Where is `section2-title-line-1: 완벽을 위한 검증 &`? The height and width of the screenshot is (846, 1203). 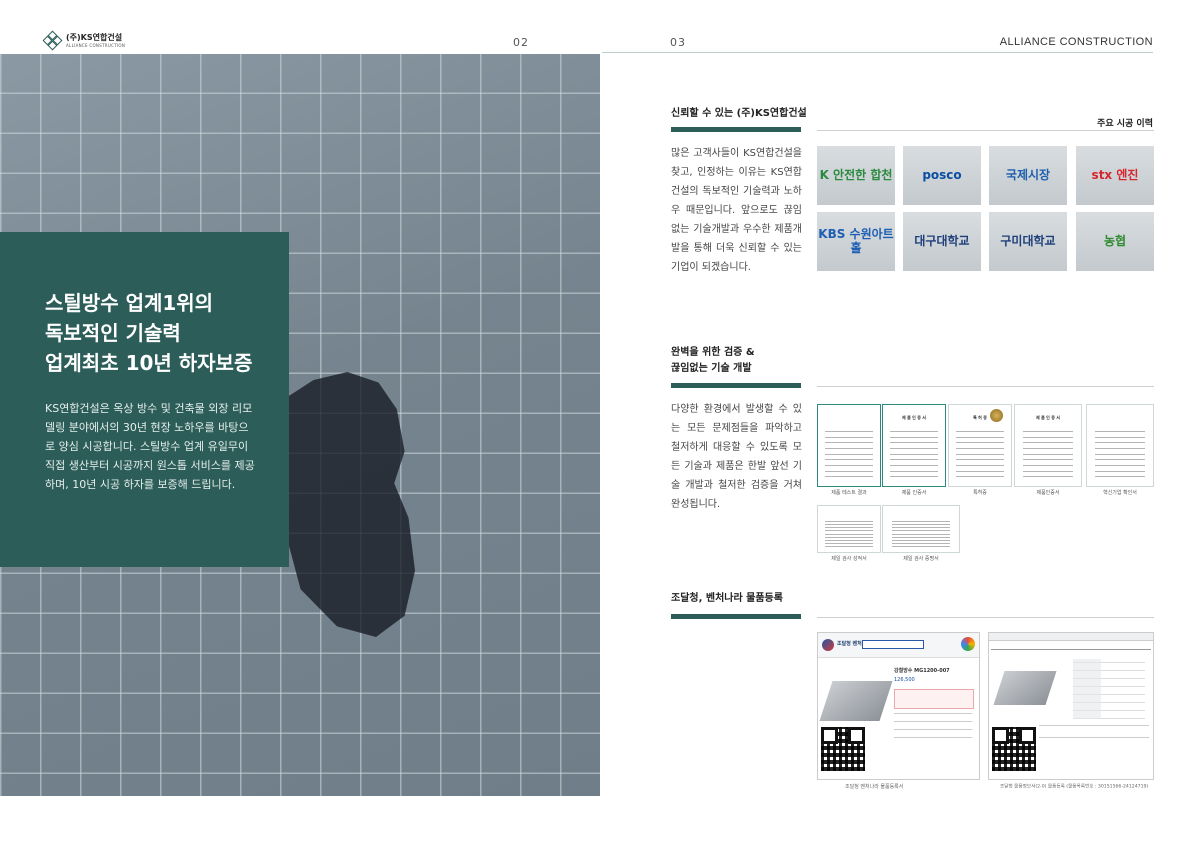
section2-title-line-1: 완벽을 위한 검증 & is located at coordinates (713, 352).